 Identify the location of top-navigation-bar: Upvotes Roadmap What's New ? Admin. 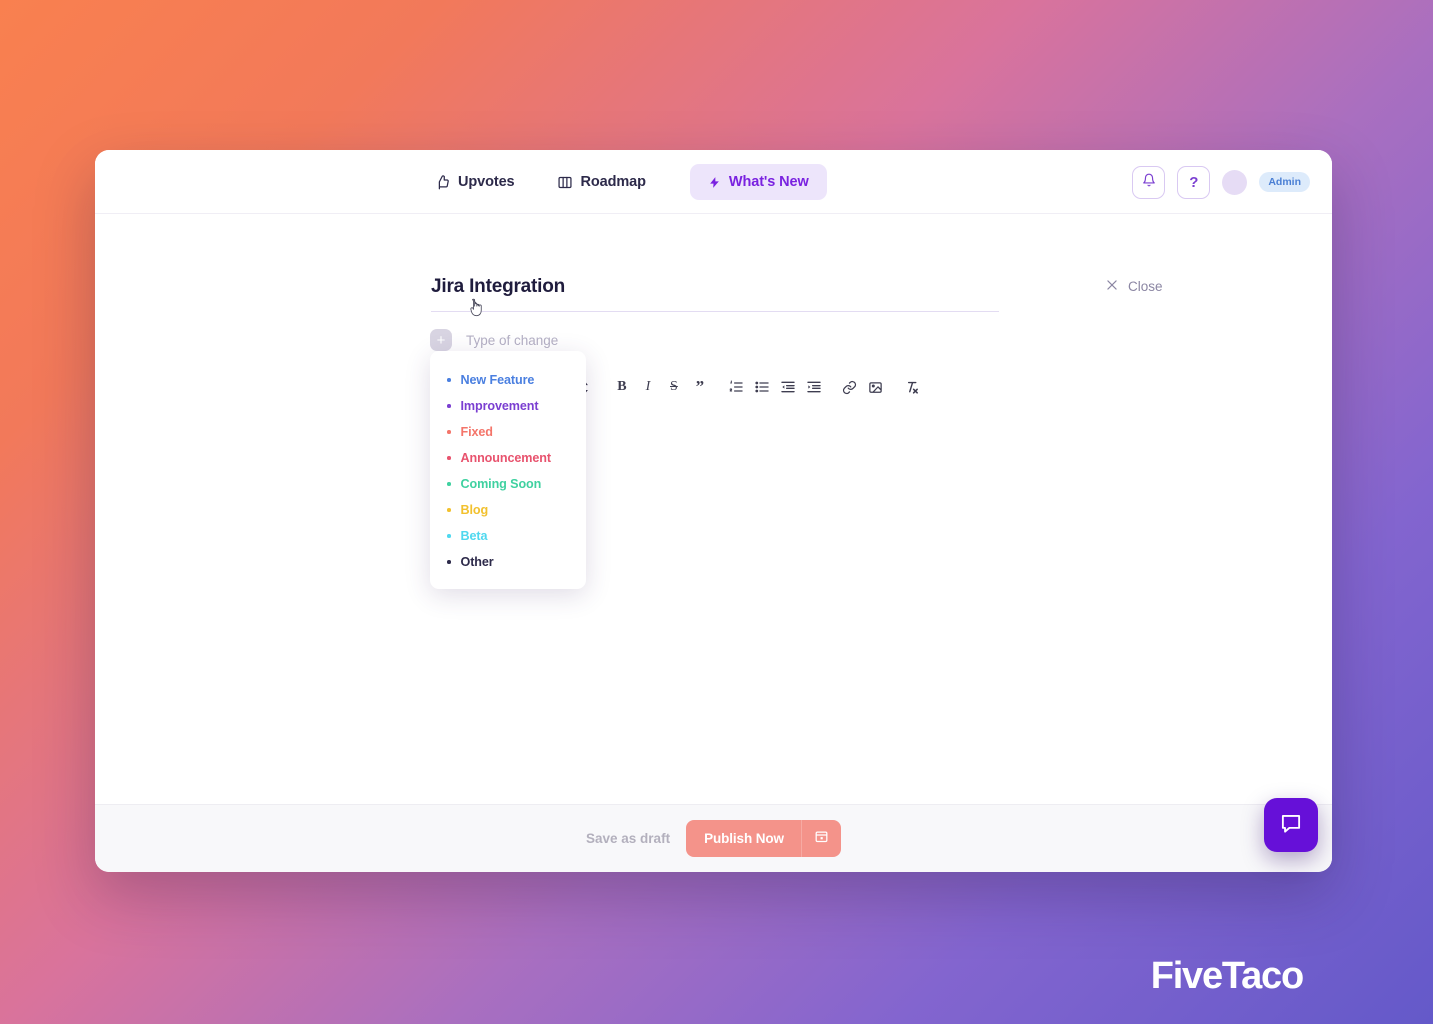
(713, 182).